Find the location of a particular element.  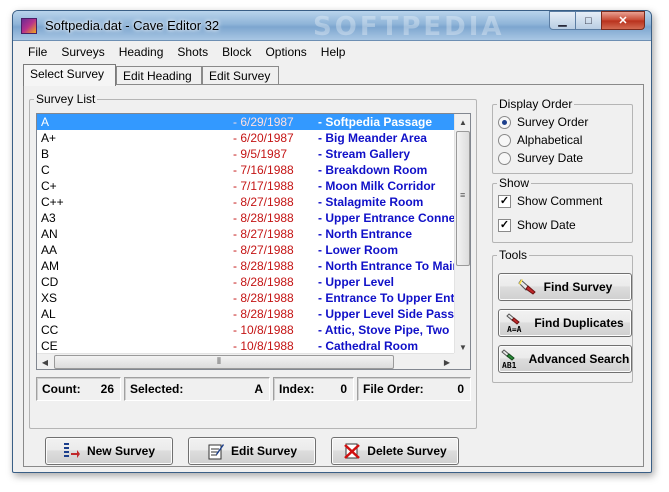

survey-code: CC is located at coordinates (50, 330).